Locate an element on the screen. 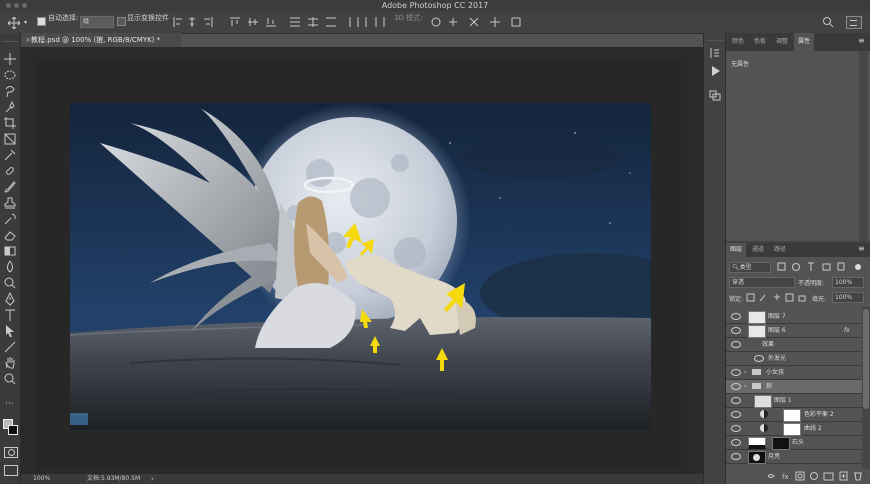  properties-tabs: 颜色 色板 调整 属性 ≡ is located at coordinates (798, 42).